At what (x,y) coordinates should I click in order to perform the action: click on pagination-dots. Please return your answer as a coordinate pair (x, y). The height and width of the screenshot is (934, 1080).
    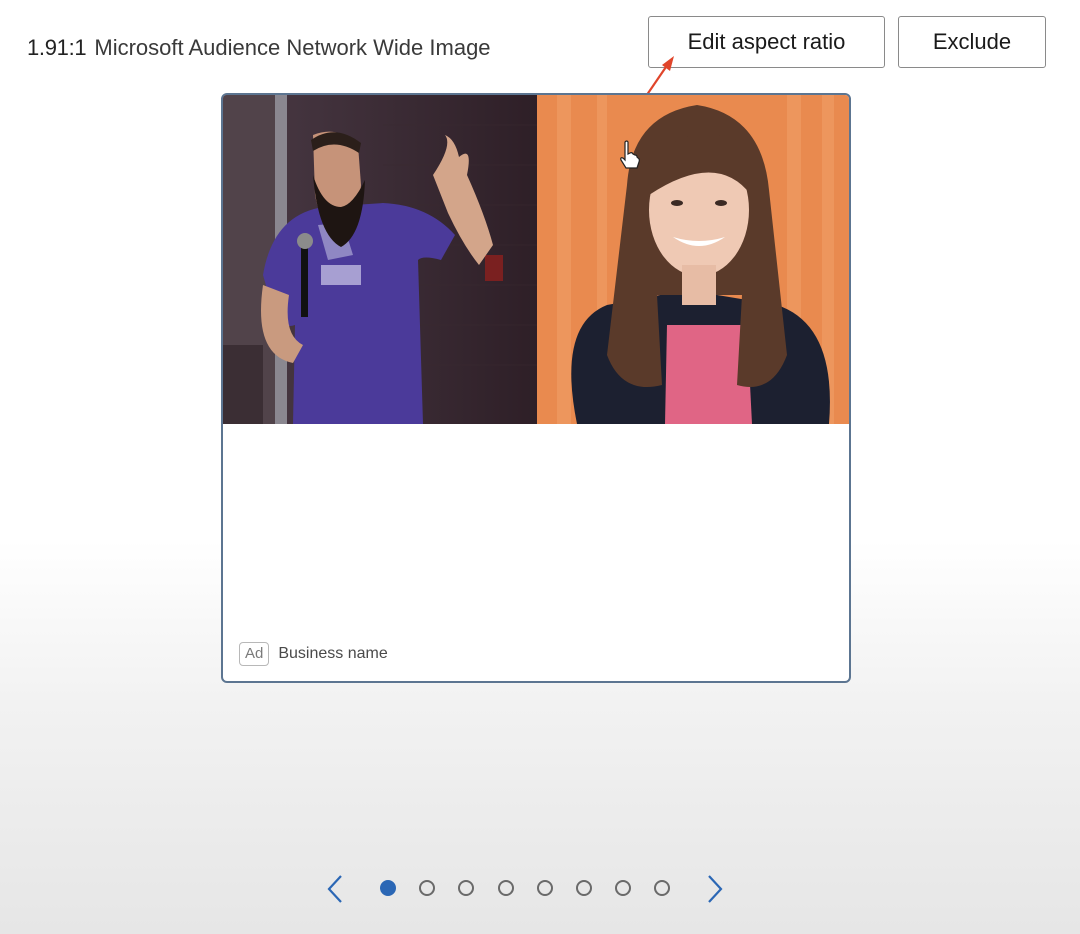
    Looking at the image, I should click on (525, 889).